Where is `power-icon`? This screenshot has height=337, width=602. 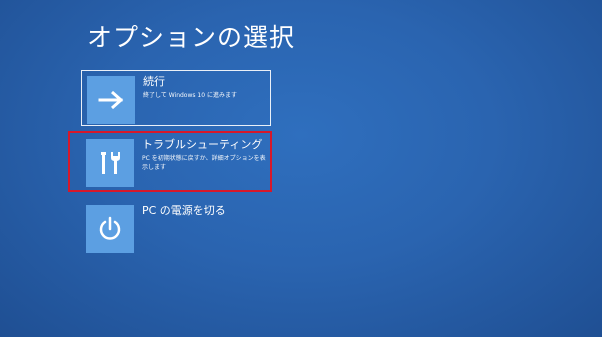
power-icon is located at coordinates (110, 228).